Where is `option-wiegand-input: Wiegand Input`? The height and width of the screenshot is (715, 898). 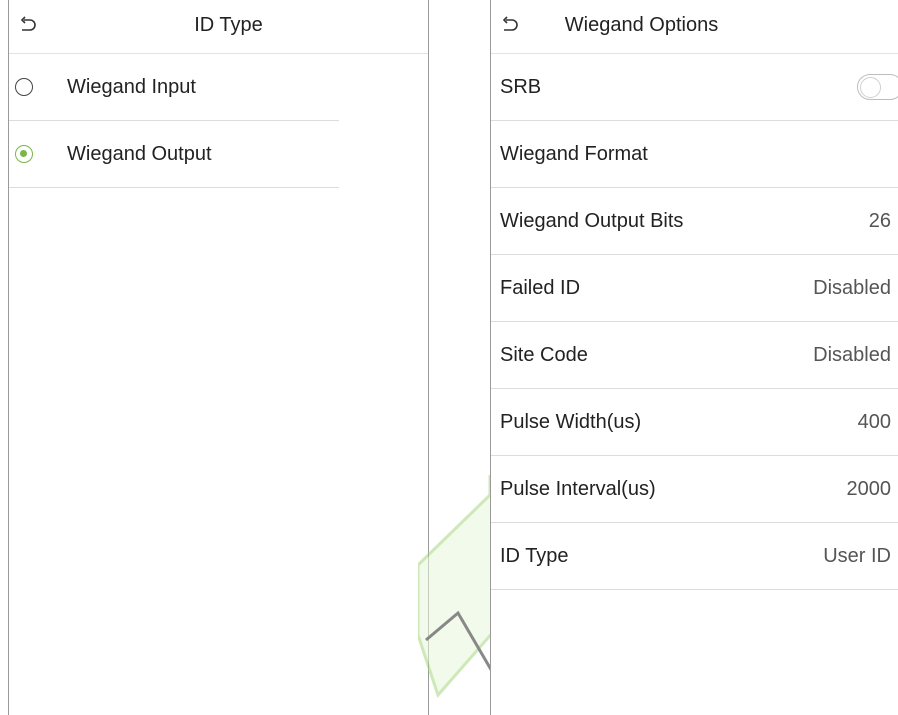
option-wiegand-input: Wiegand Input is located at coordinates (174, 87).